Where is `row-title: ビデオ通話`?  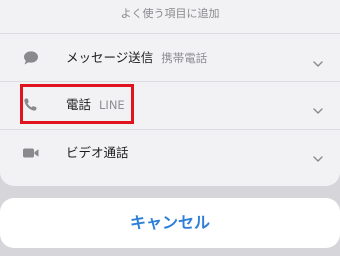
row-title: ビデオ通話 is located at coordinates (97, 152).